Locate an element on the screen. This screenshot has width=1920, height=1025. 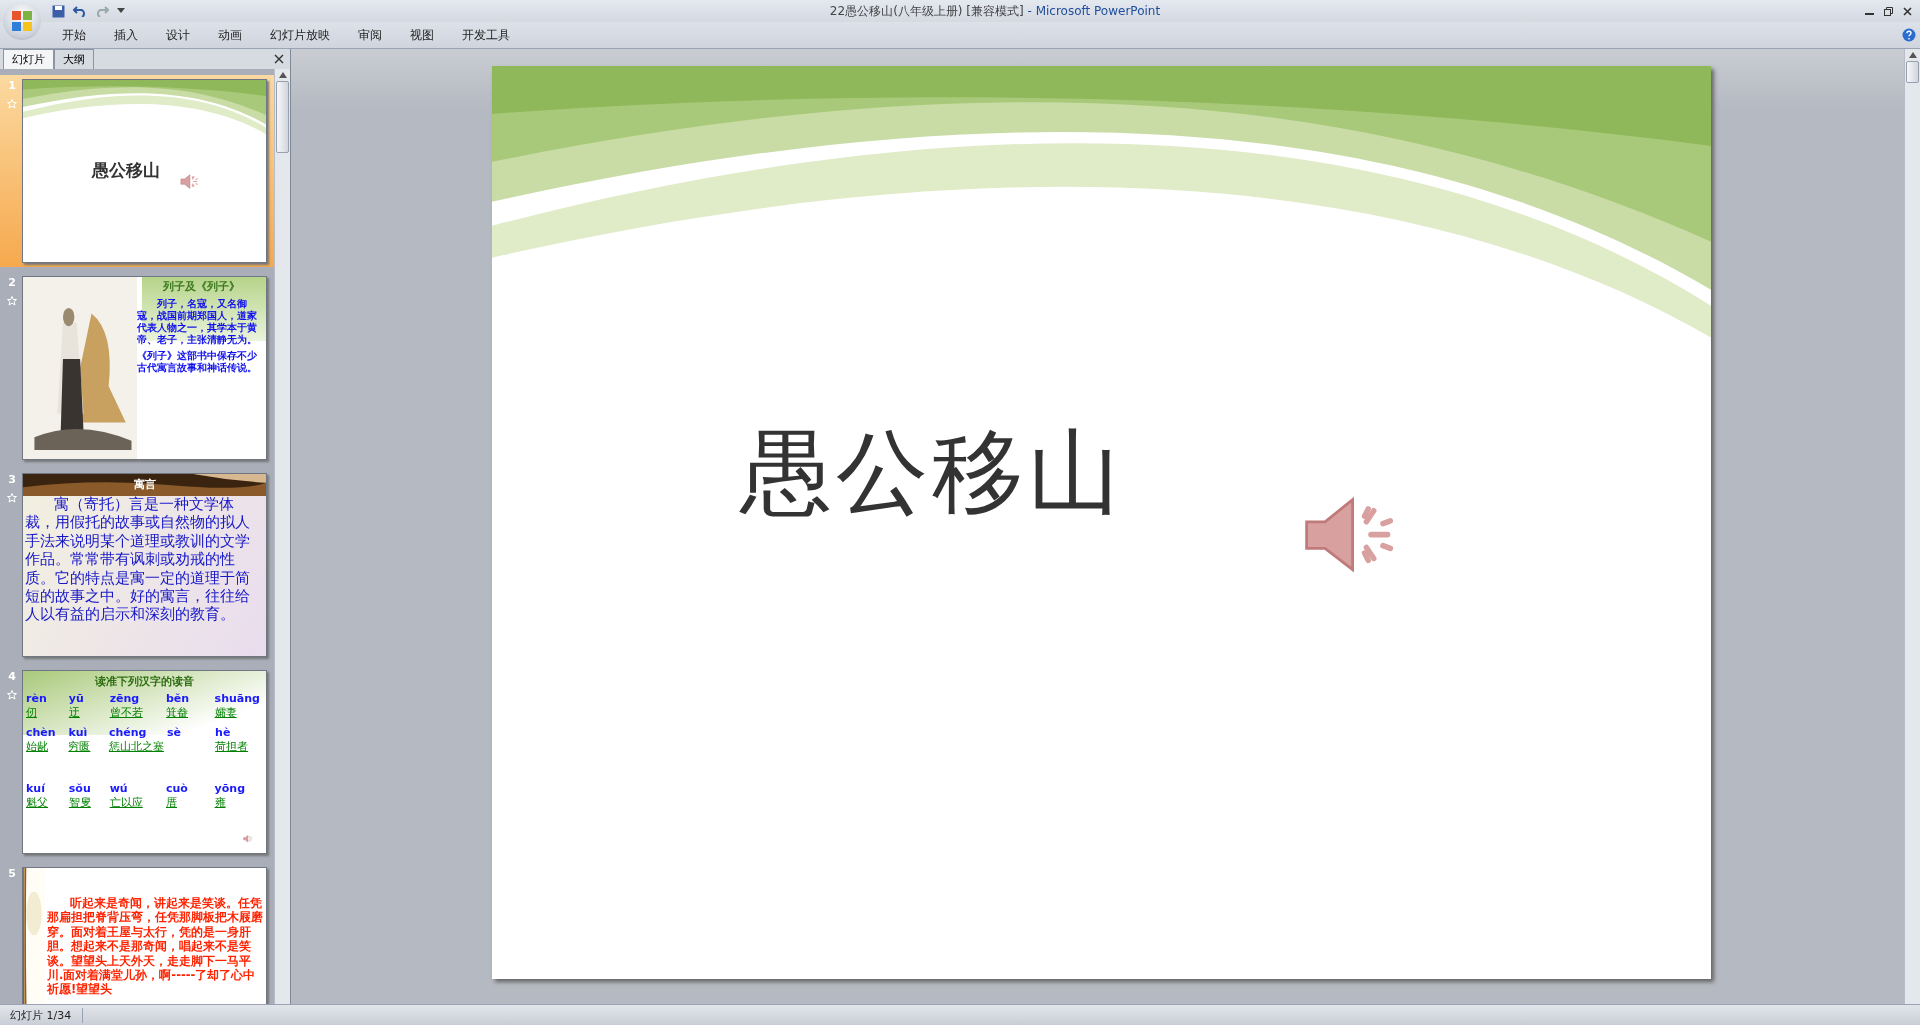
slide-paragraph: 《列子》这部书中保存不少古代寓言故事和神话传说。 is located at coordinates (198, 362).